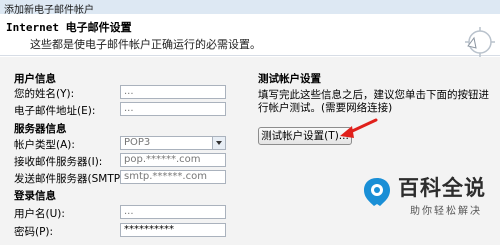 Image resolution: width=500 pixels, height=245 pixels. Describe the element at coordinates (173, 143) in the screenshot. I see `account-type-select: POP3` at that location.